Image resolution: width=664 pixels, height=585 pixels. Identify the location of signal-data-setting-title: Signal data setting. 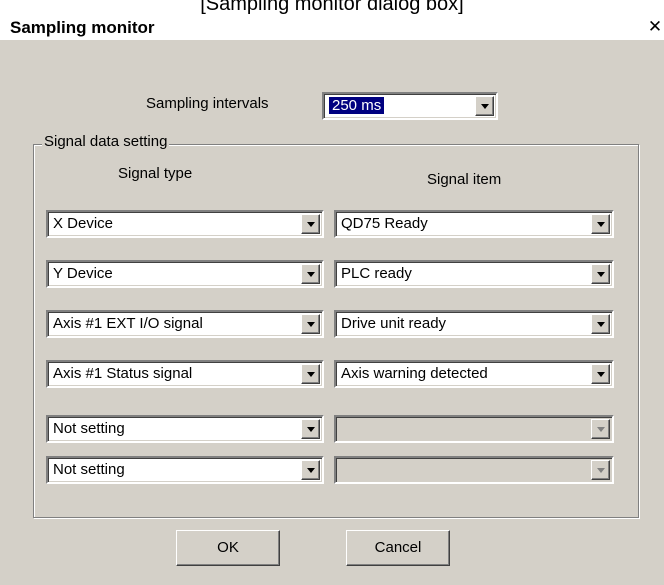
(106, 141).